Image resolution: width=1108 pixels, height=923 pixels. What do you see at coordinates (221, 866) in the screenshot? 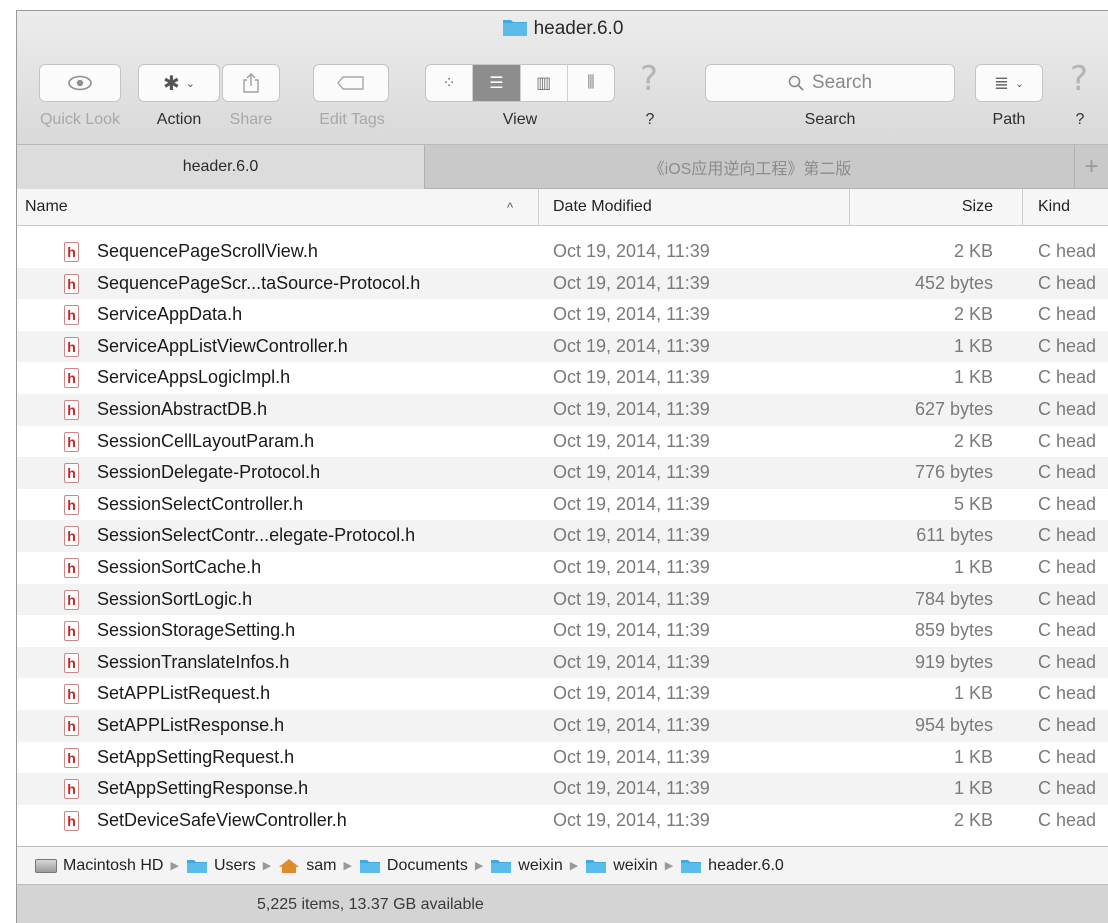
I see `path-item-users: Users` at bounding box center [221, 866].